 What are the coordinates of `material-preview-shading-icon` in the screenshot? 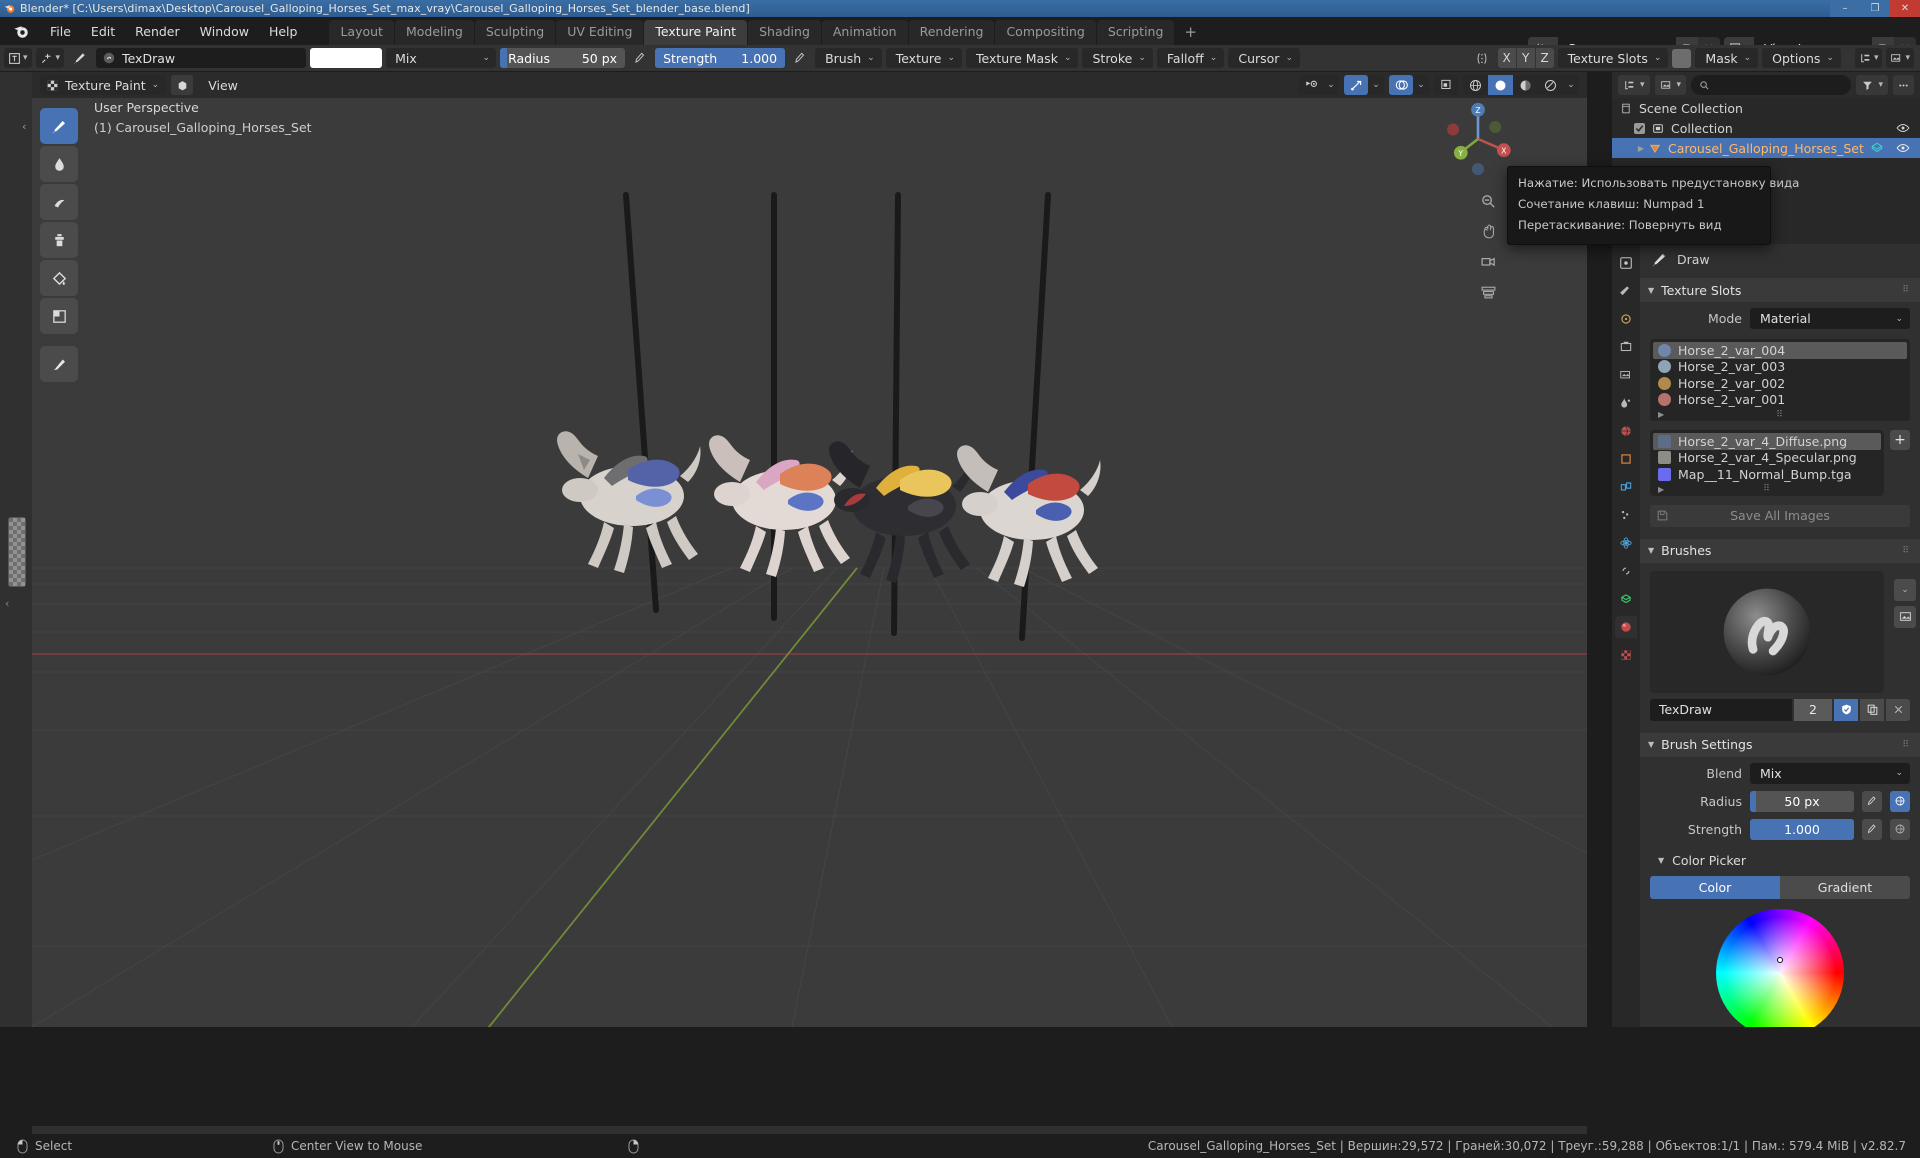 It's located at (1525, 85).